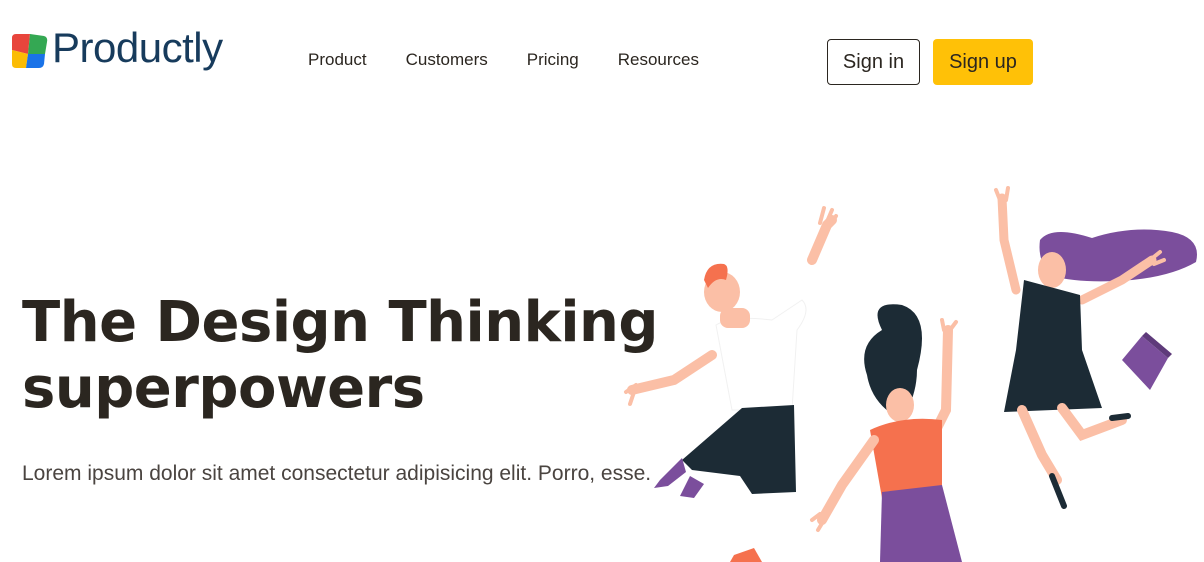 The width and height of the screenshot is (1204, 562). What do you see at coordinates (731, 352) in the screenshot?
I see `jumping-man-figure` at bounding box center [731, 352].